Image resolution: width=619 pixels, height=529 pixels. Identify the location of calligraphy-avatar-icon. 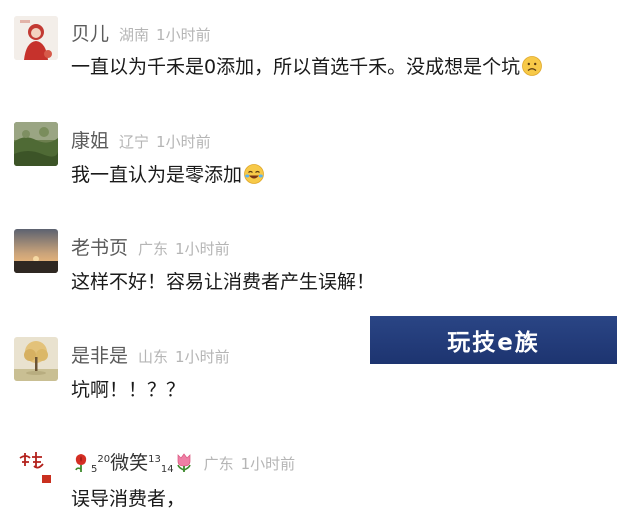
(36, 466).